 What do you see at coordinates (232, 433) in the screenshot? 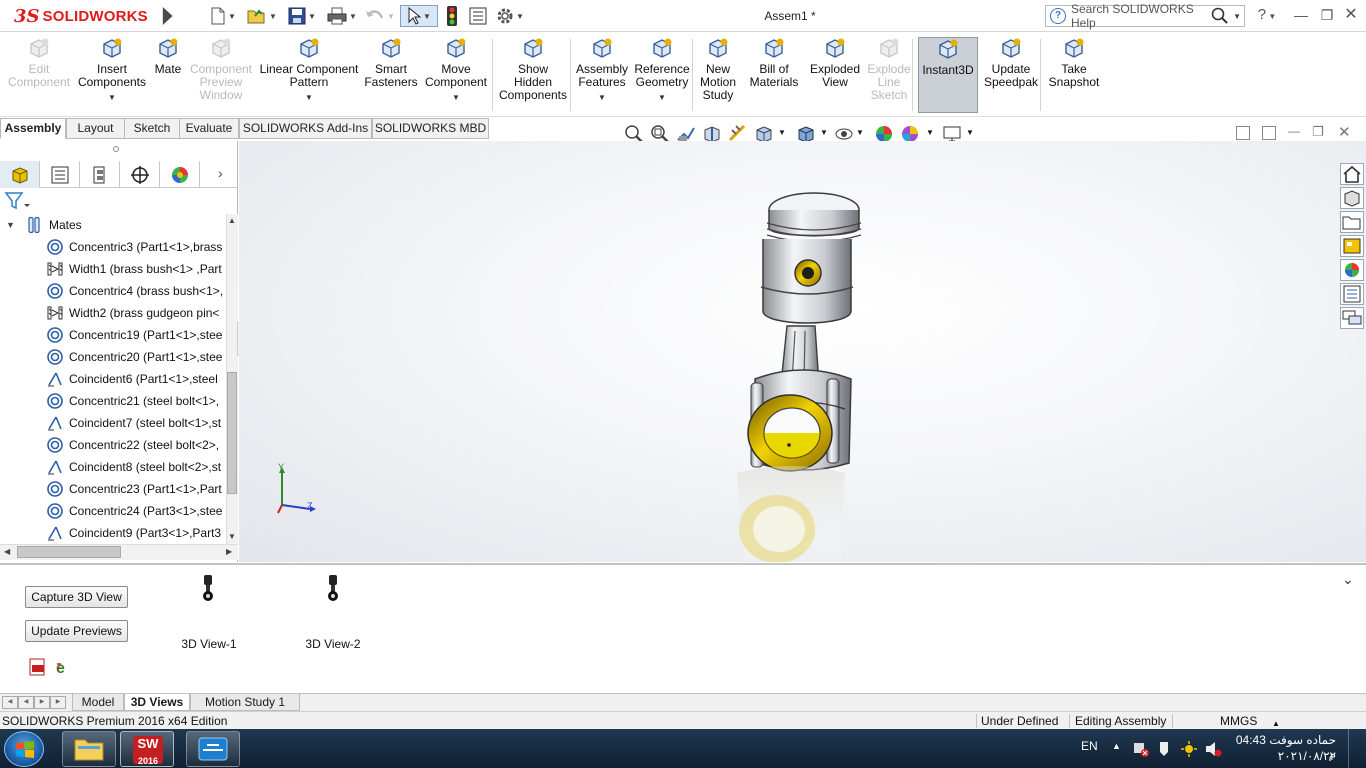
I see `tree-vertical-scroll-thumb` at bounding box center [232, 433].